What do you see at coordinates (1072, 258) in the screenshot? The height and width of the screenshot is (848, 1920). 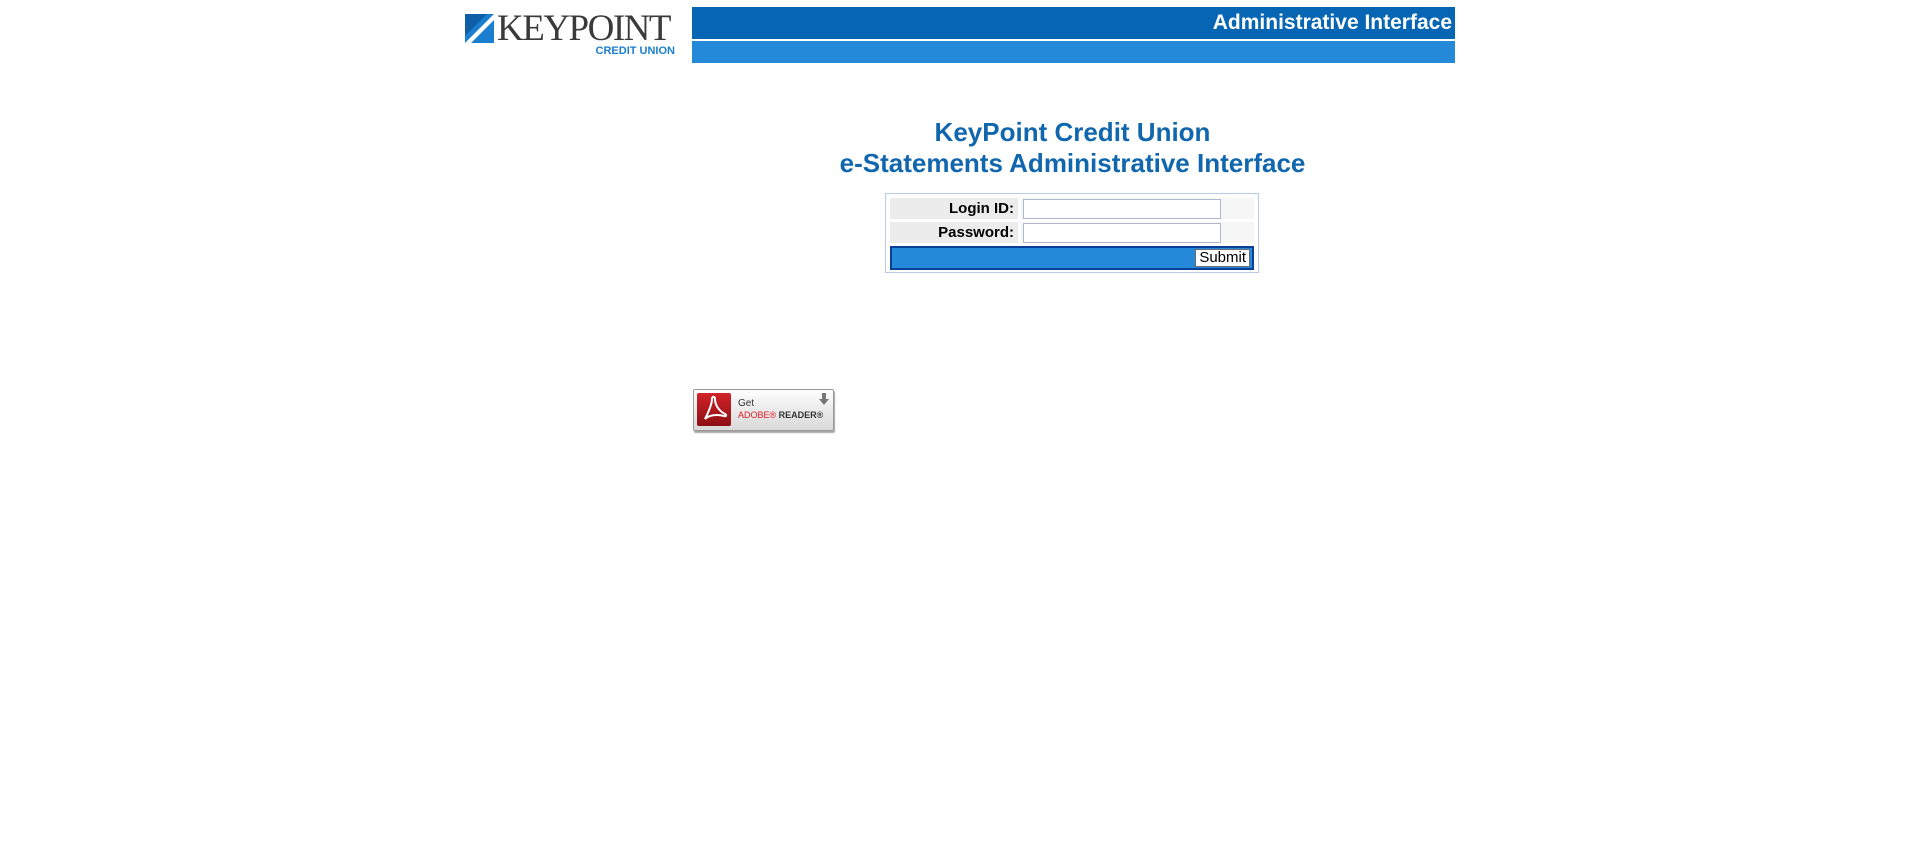 I see `submit-bar: Submit` at bounding box center [1072, 258].